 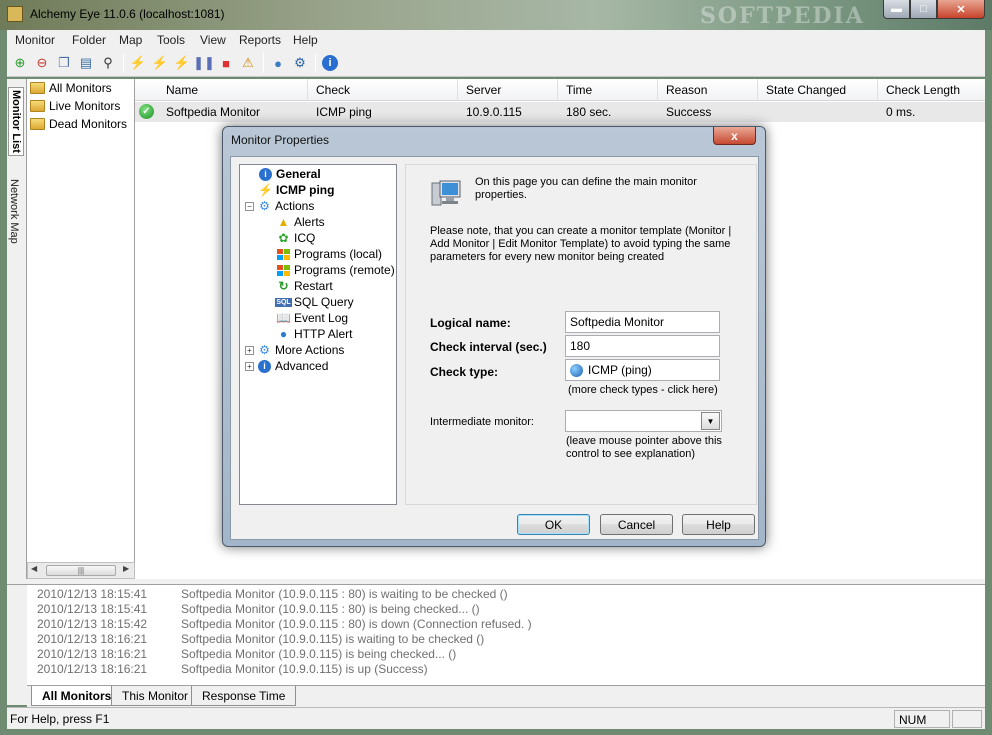 I want to click on menu-view: View, so click(x=213, y=40).